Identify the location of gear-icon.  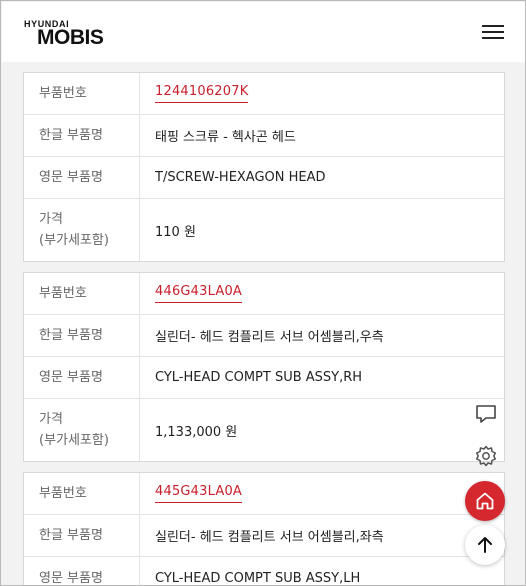
(486, 456).